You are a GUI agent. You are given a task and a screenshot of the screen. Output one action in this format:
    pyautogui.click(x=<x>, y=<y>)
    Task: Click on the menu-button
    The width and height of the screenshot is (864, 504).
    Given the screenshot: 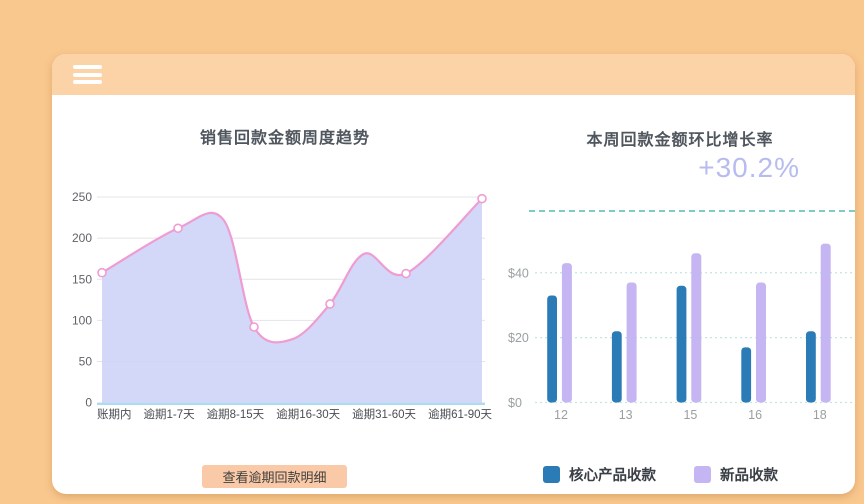 What is the action you would take?
    pyautogui.click(x=87, y=74)
    